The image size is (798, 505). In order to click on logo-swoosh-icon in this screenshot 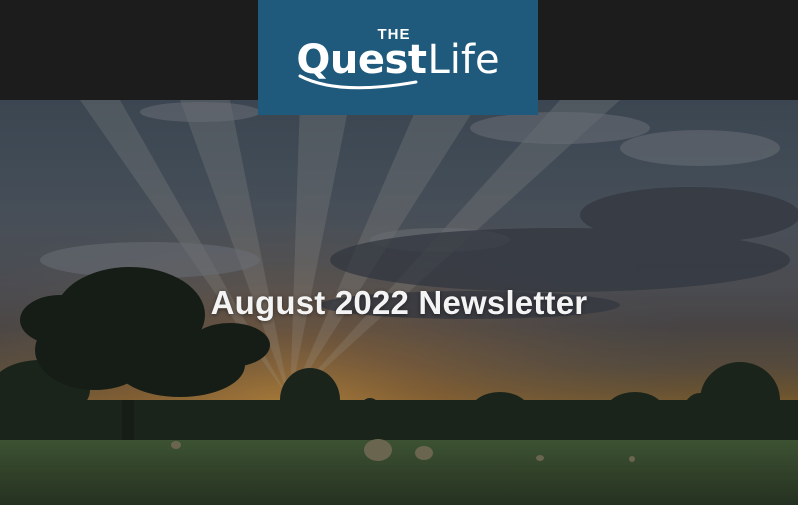, I will do `click(358, 82)`.